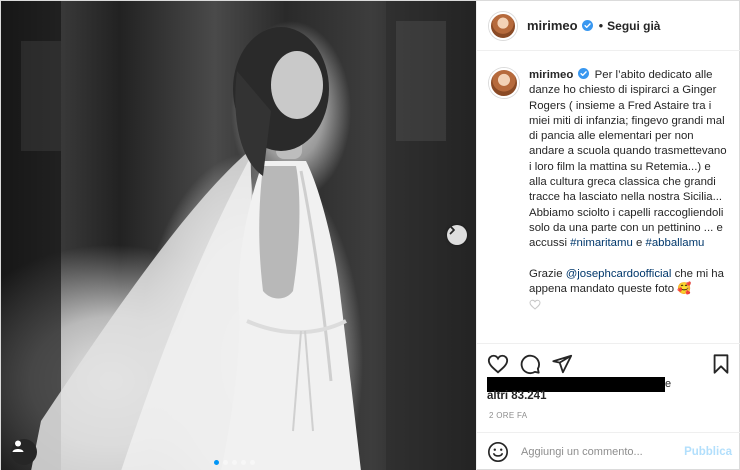  I want to click on caption-avatar, so click(504, 83).